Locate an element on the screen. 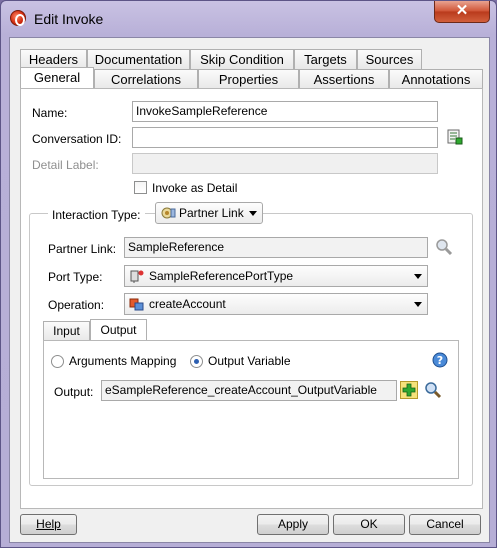 The image size is (497, 548). apply-button: Apply is located at coordinates (293, 524).